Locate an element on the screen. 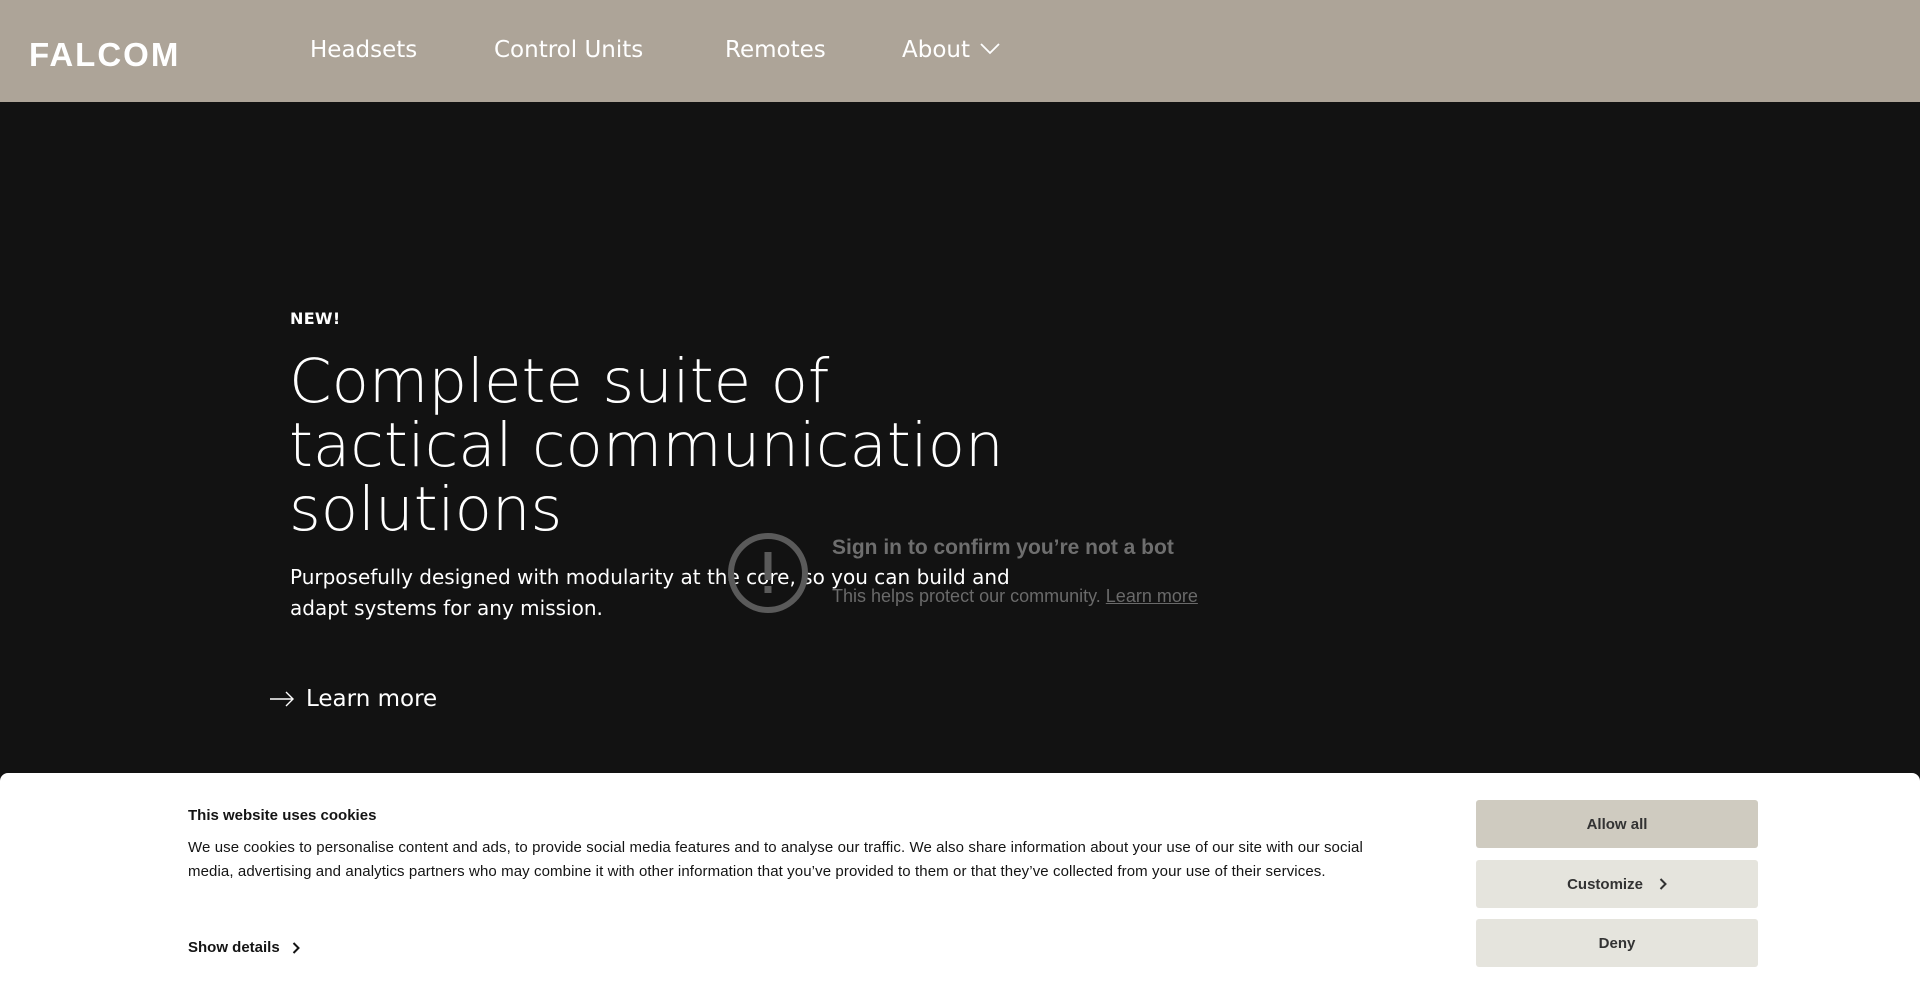  hero-learn-more-link: Learn more is located at coordinates (353, 699).